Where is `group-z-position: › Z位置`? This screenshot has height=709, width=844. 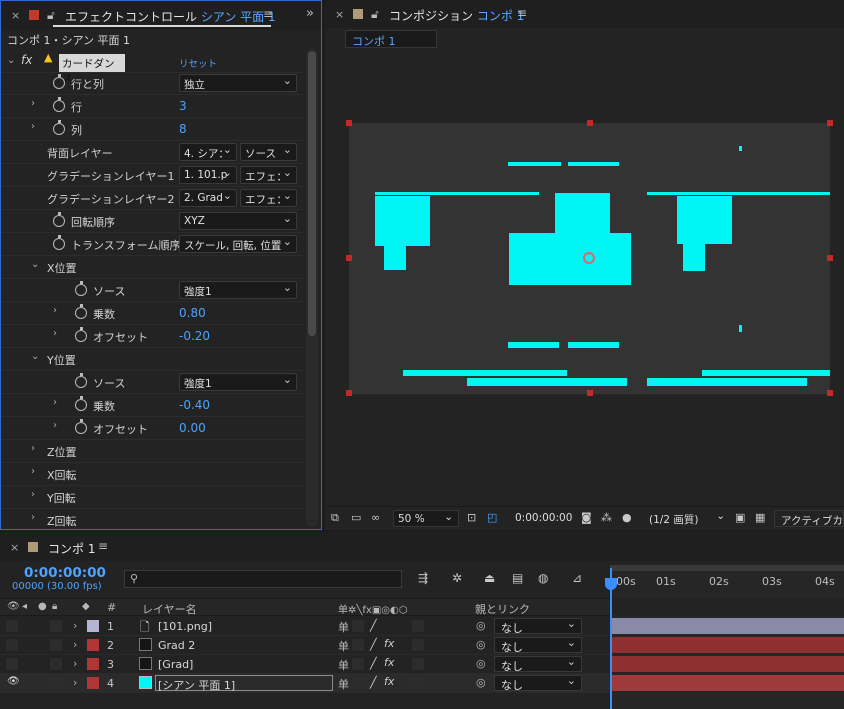
group-z-position: › Z位置 is located at coordinates (152, 451).